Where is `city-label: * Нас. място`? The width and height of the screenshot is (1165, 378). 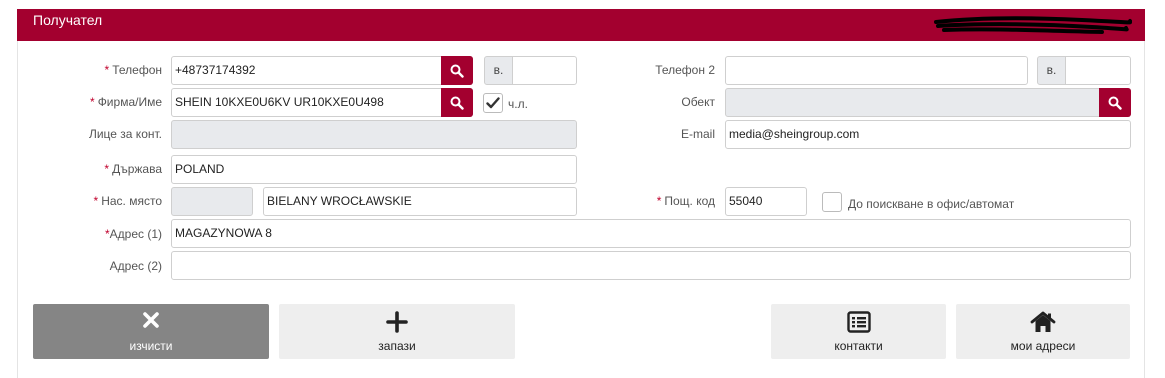
city-label: * Нас. място is located at coordinates (127, 201).